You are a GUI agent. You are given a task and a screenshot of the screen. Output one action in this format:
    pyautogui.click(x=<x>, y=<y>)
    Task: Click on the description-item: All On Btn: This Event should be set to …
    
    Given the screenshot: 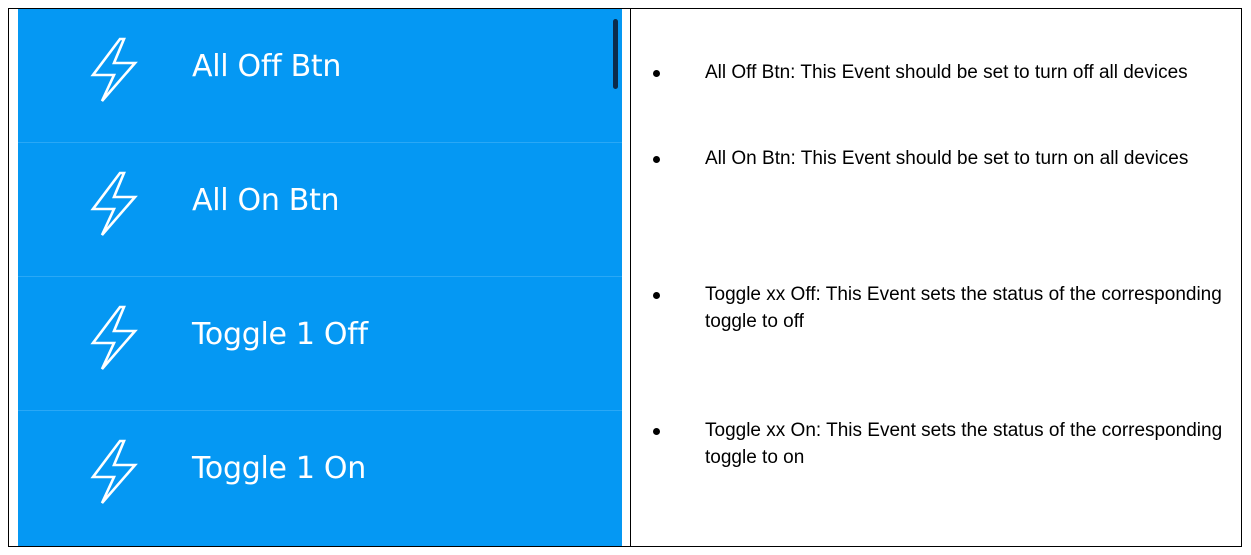 What is the action you would take?
    pyautogui.click(x=939, y=158)
    